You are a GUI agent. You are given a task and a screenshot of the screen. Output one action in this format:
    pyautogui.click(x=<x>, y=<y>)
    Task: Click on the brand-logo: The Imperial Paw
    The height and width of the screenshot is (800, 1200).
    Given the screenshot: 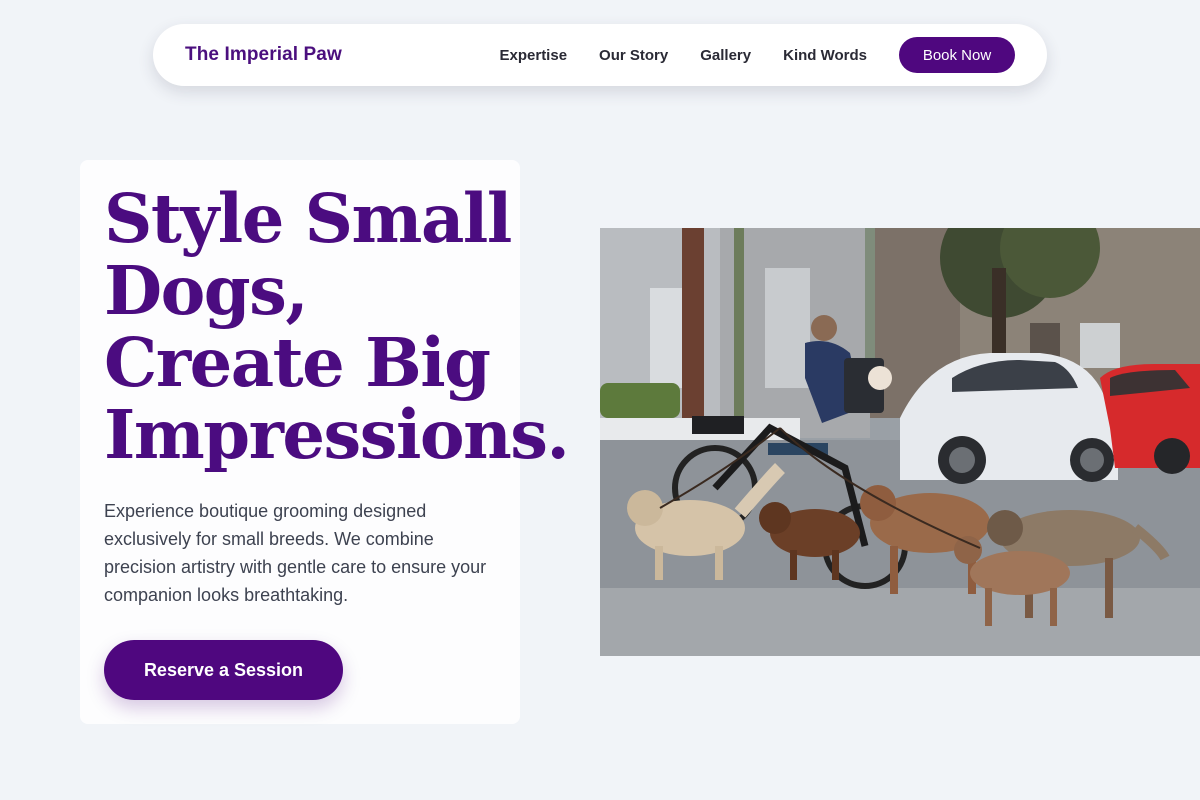 What is the action you would take?
    pyautogui.click(x=263, y=55)
    